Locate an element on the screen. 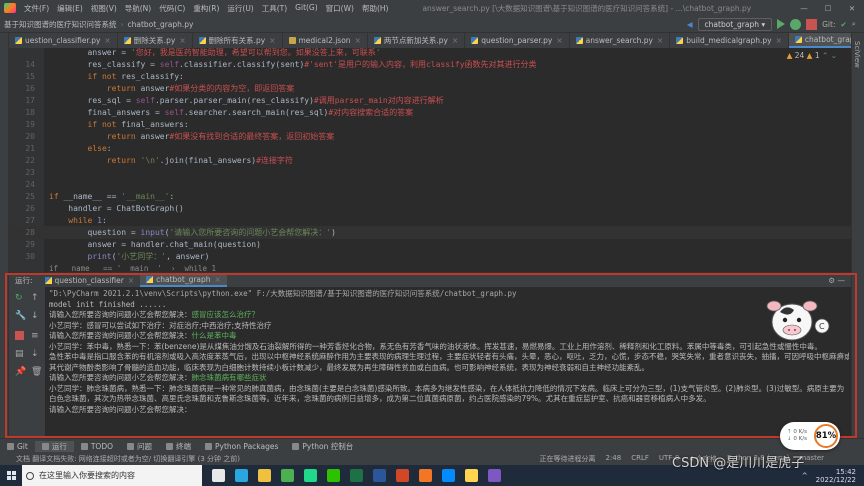 This screenshot has height=486, width=864. editor-tab: chatbot_graph.py× is located at coordinates (819, 40).